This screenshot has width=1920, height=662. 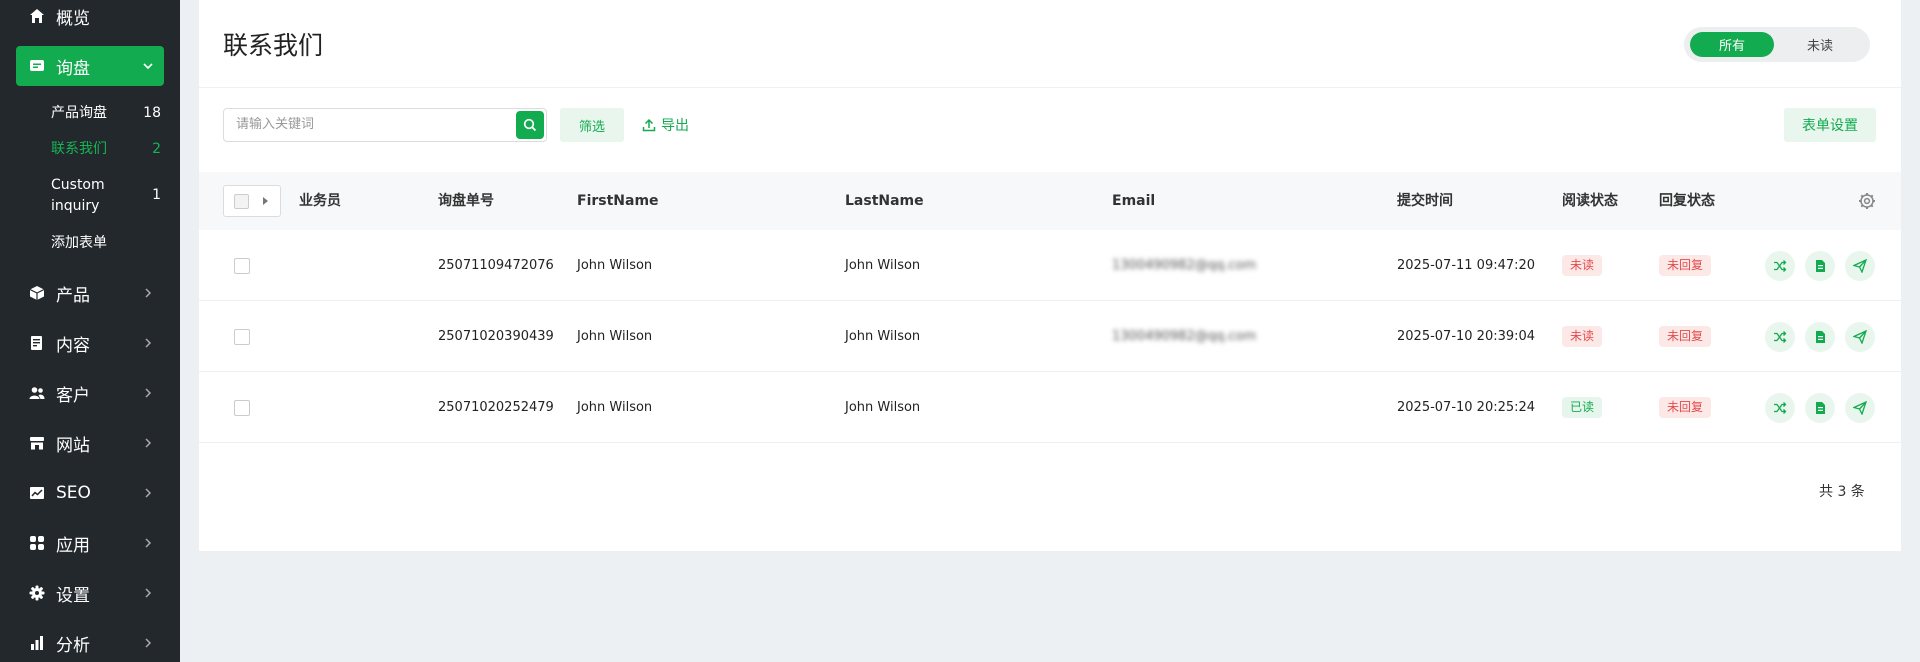 What do you see at coordinates (152, 113) in the screenshot?
I see `sub-item-count: 18` at bounding box center [152, 113].